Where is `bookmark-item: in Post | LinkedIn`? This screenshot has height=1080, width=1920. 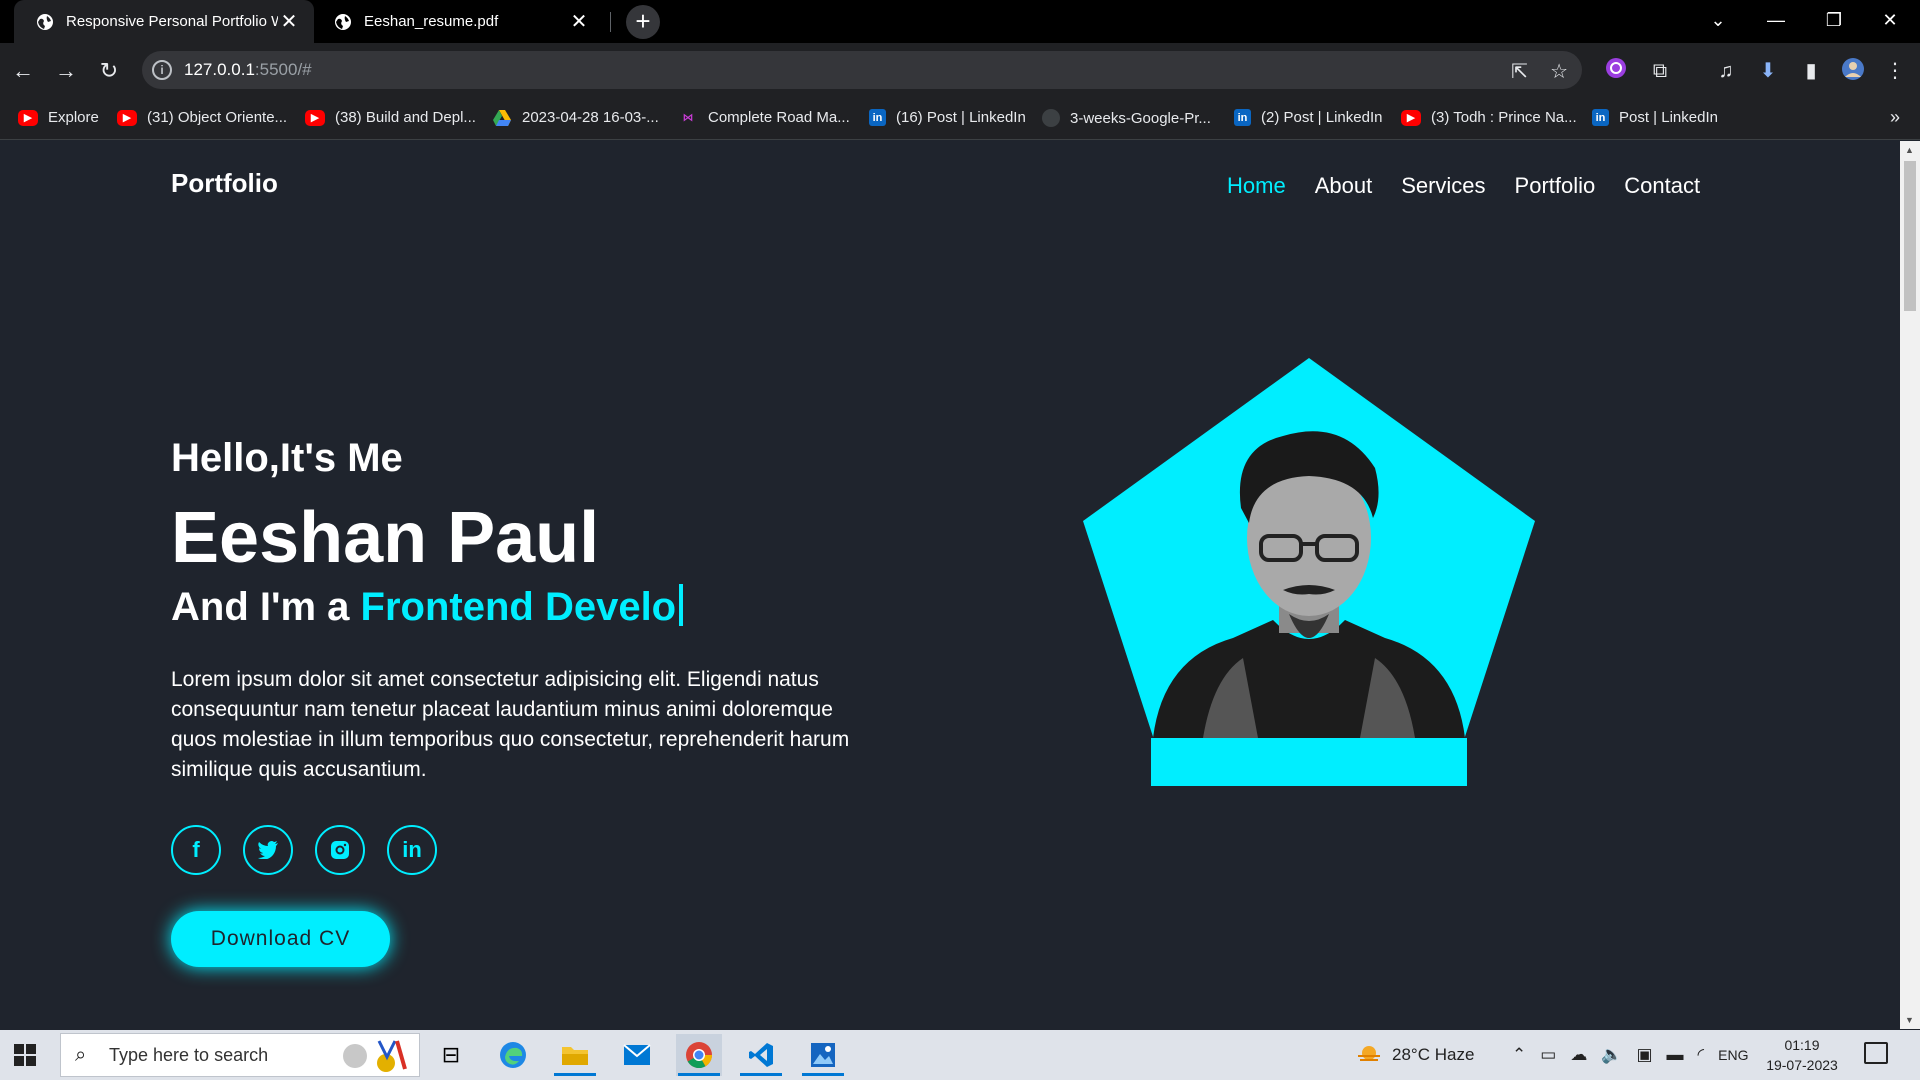
bookmark-item: in Post | LinkedIn is located at coordinates (1655, 117).